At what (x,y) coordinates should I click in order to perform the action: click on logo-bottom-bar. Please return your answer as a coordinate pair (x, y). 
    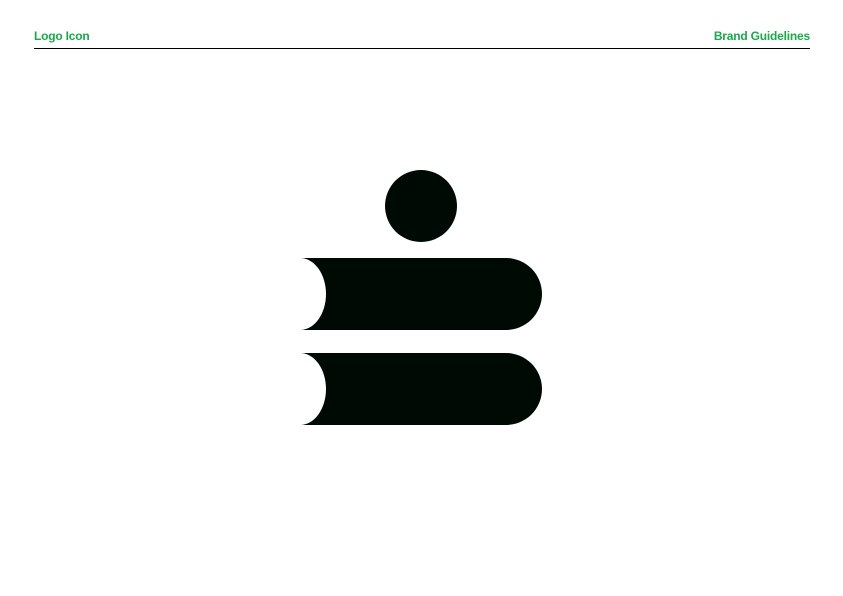
    Looking at the image, I should click on (421, 389).